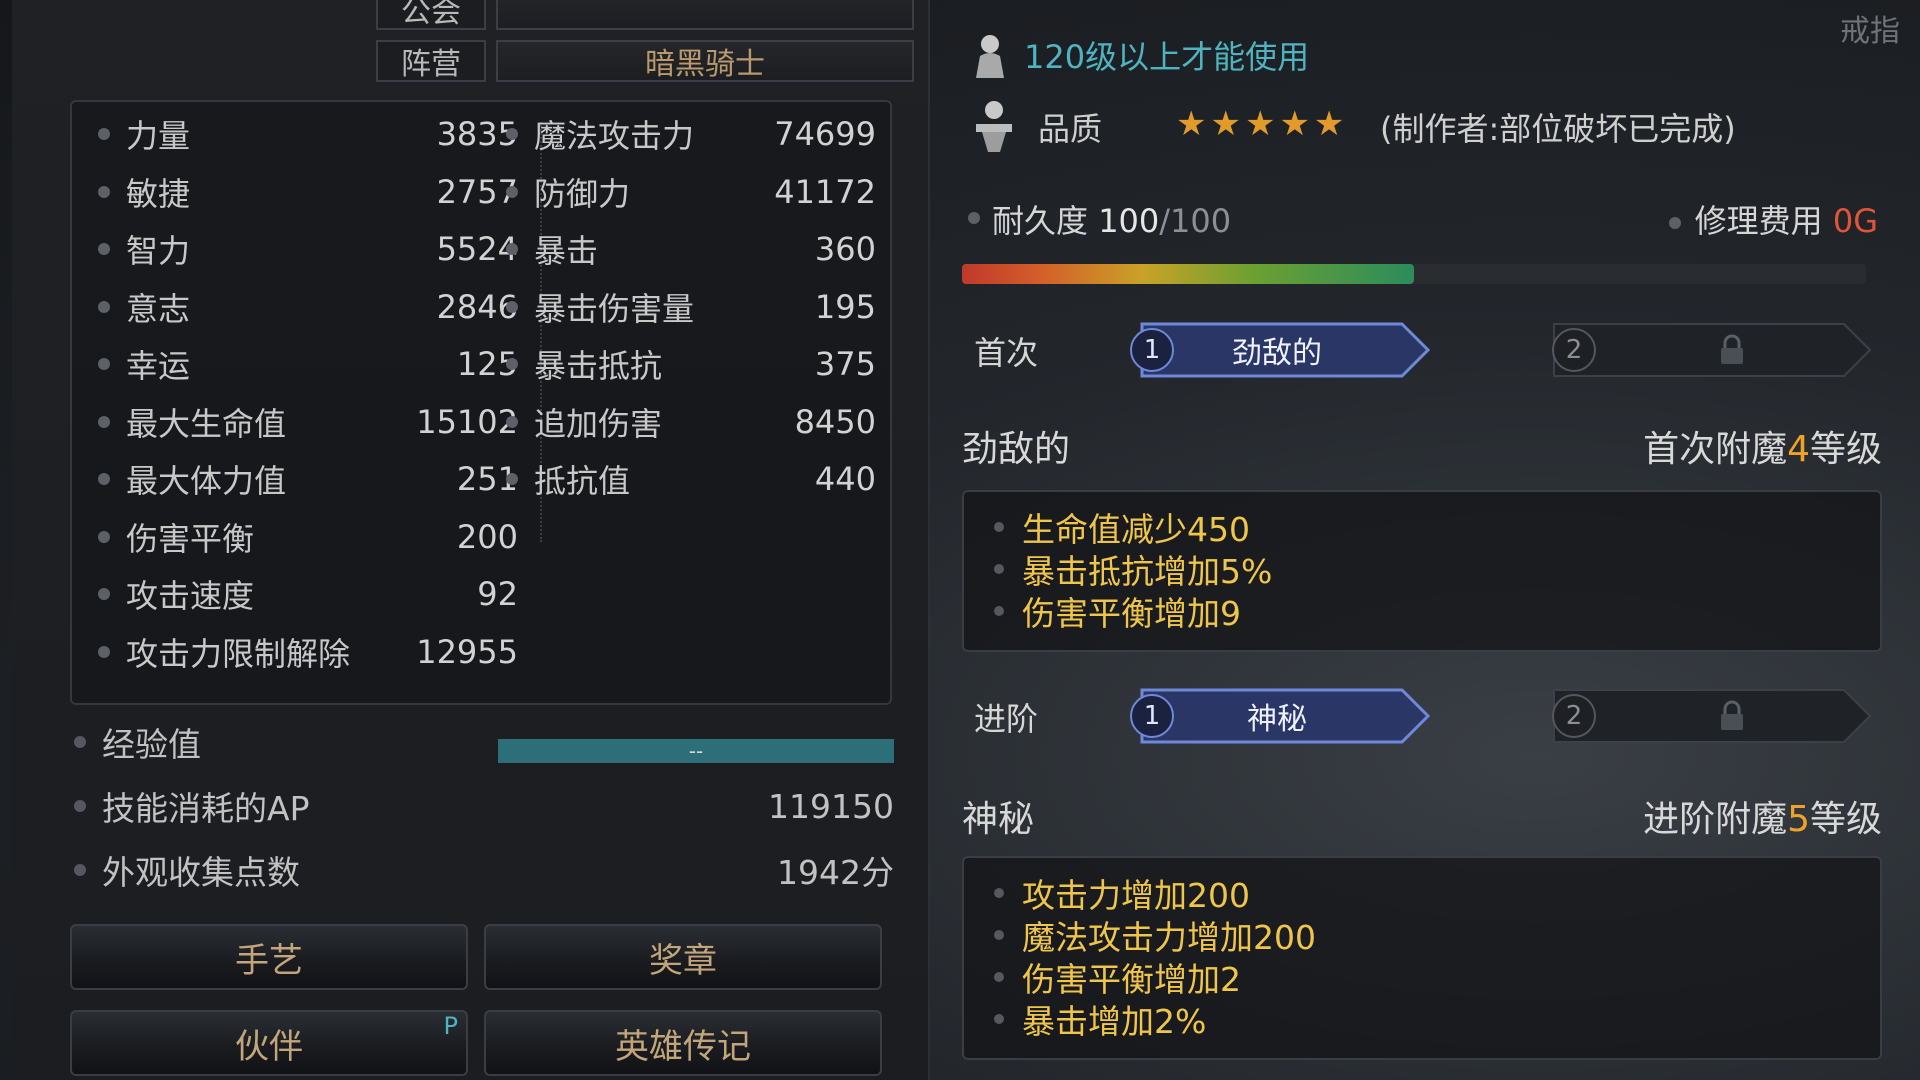  What do you see at coordinates (269, 1046) in the screenshot?
I see `partner-label: 伙伴` at bounding box center [269, 1046].